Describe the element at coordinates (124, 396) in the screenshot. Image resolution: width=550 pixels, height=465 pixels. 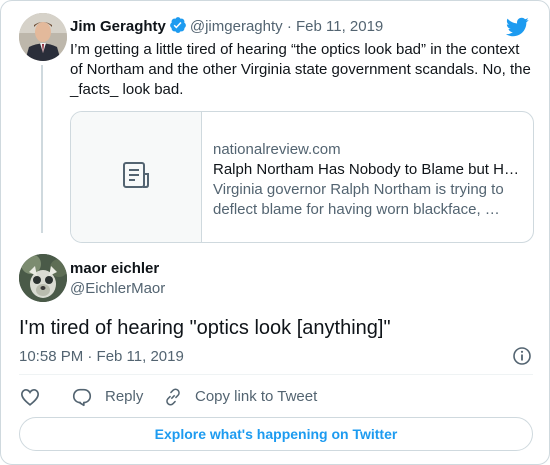
I see `reply-label: Reply` at that location.